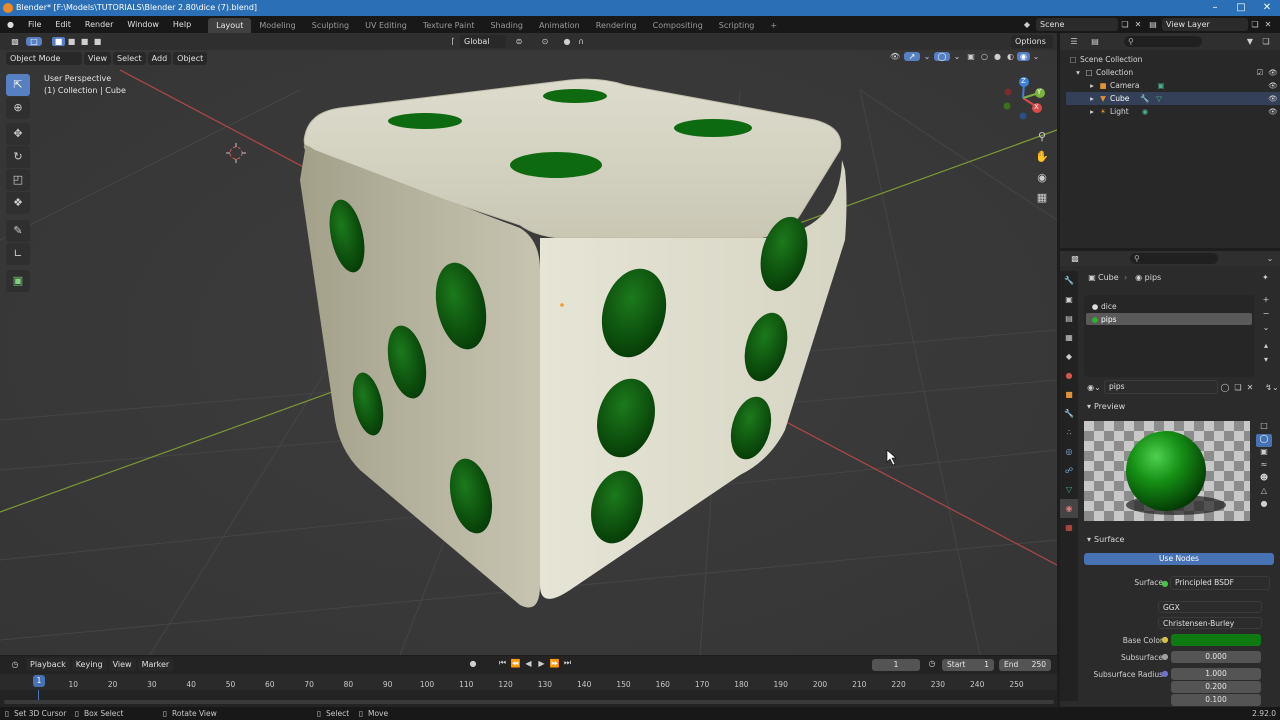  Describe the element at coordinates (1027, 24) in the screenshot. I see `scene-icon: ◆` at that location.